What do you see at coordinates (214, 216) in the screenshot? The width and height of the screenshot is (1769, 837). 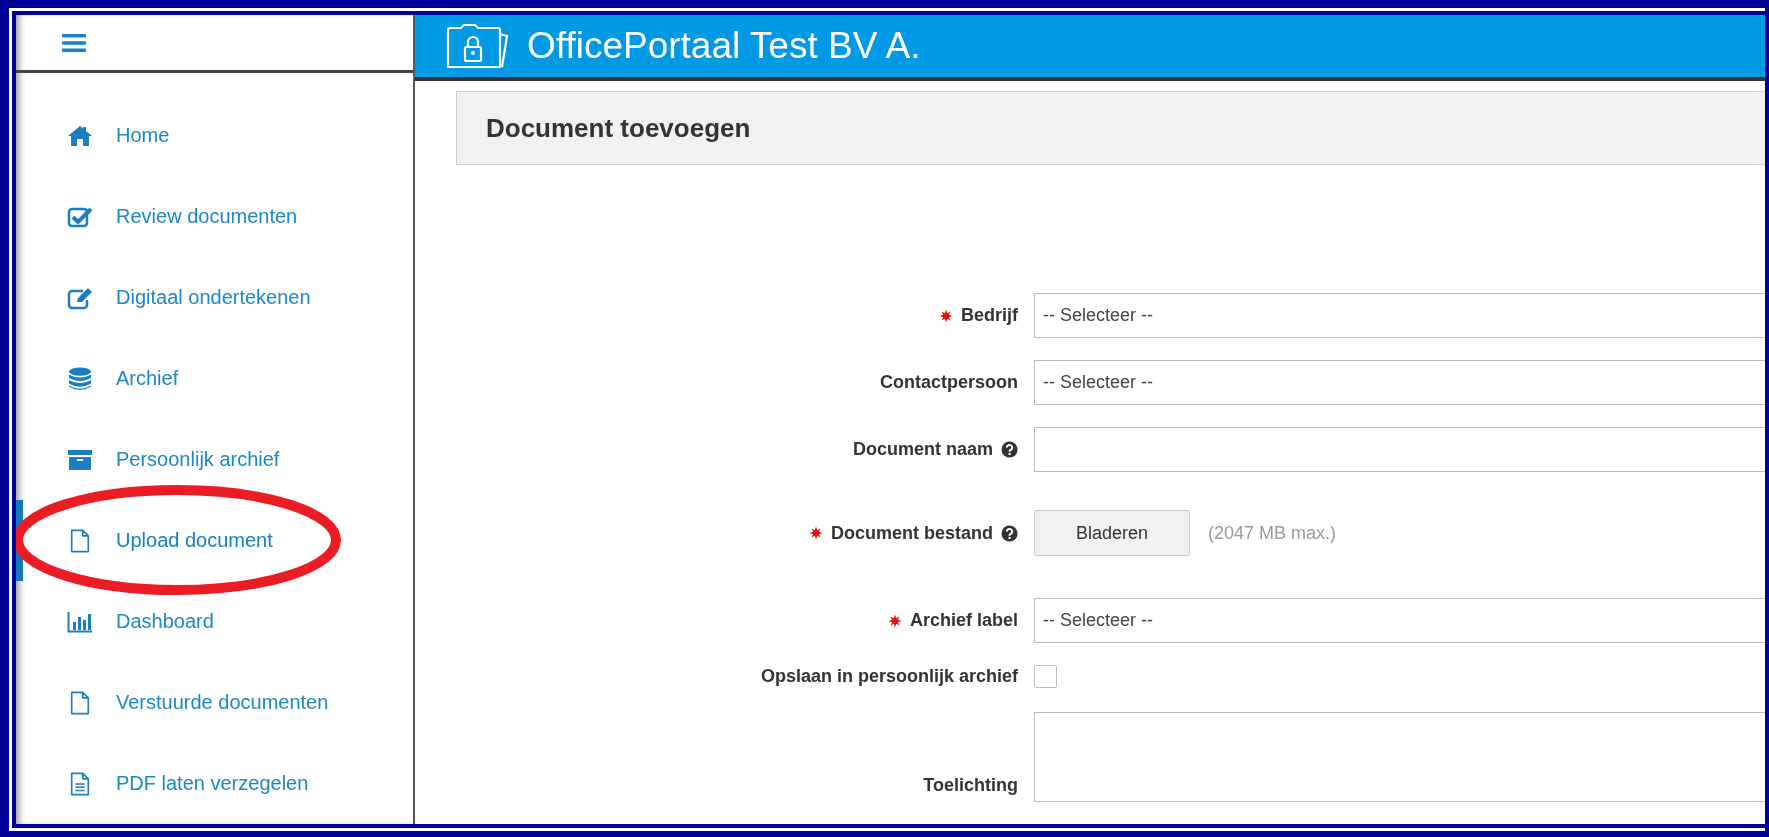 I see `sidebar-item: Review documenten` at bounding box center [214, 216].